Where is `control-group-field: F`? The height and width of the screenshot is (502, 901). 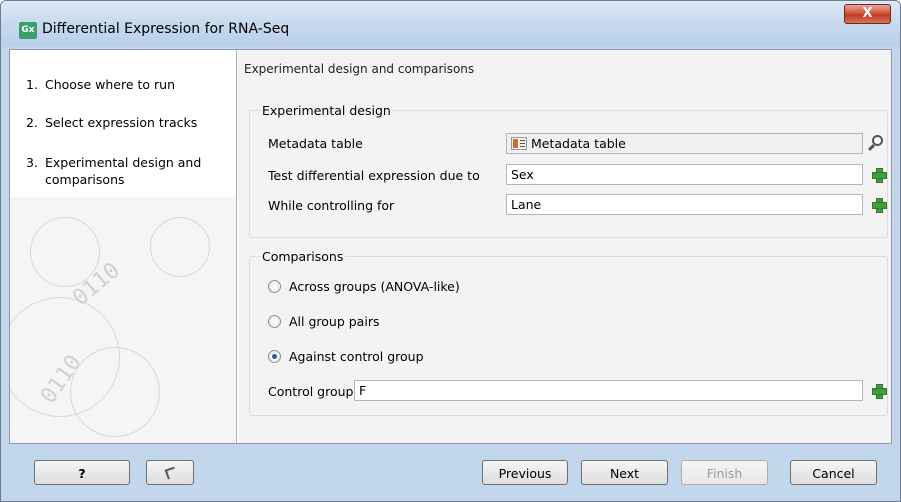 control-group-field: F is located at coordinates (608, 390).